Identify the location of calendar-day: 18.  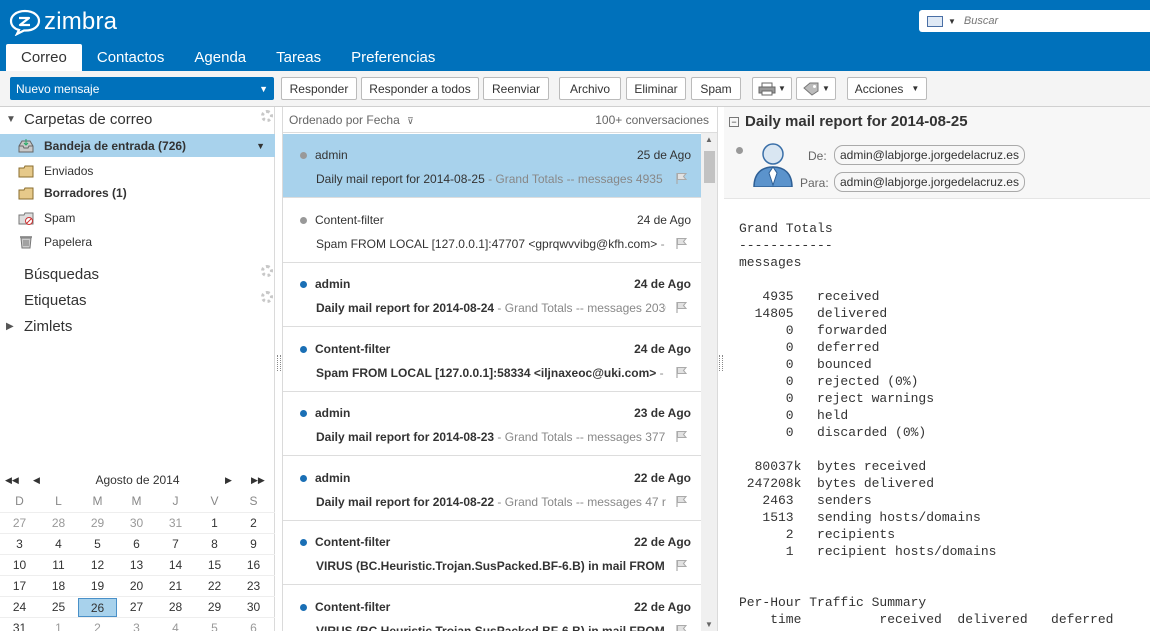
(58, 586).